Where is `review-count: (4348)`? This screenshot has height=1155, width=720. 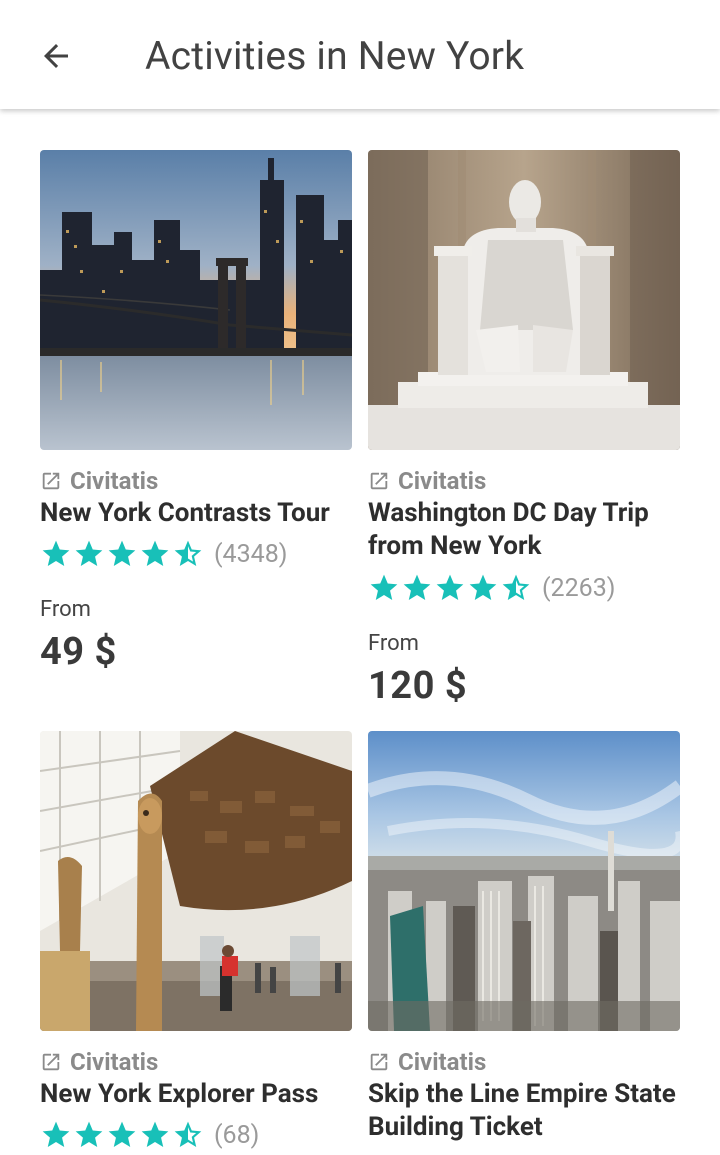
review-count: (4348) is located at coordinates (251, 554).